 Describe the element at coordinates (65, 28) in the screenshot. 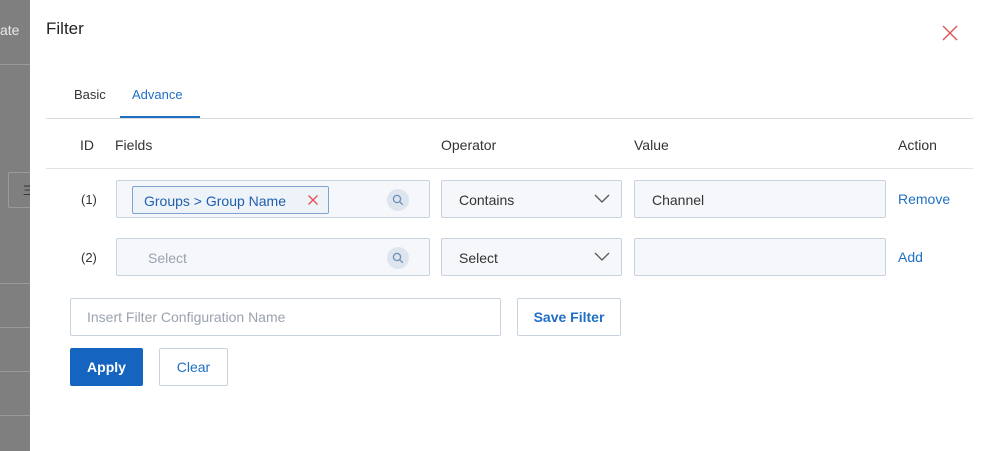

I see `dialog-title: Filter` at that location.